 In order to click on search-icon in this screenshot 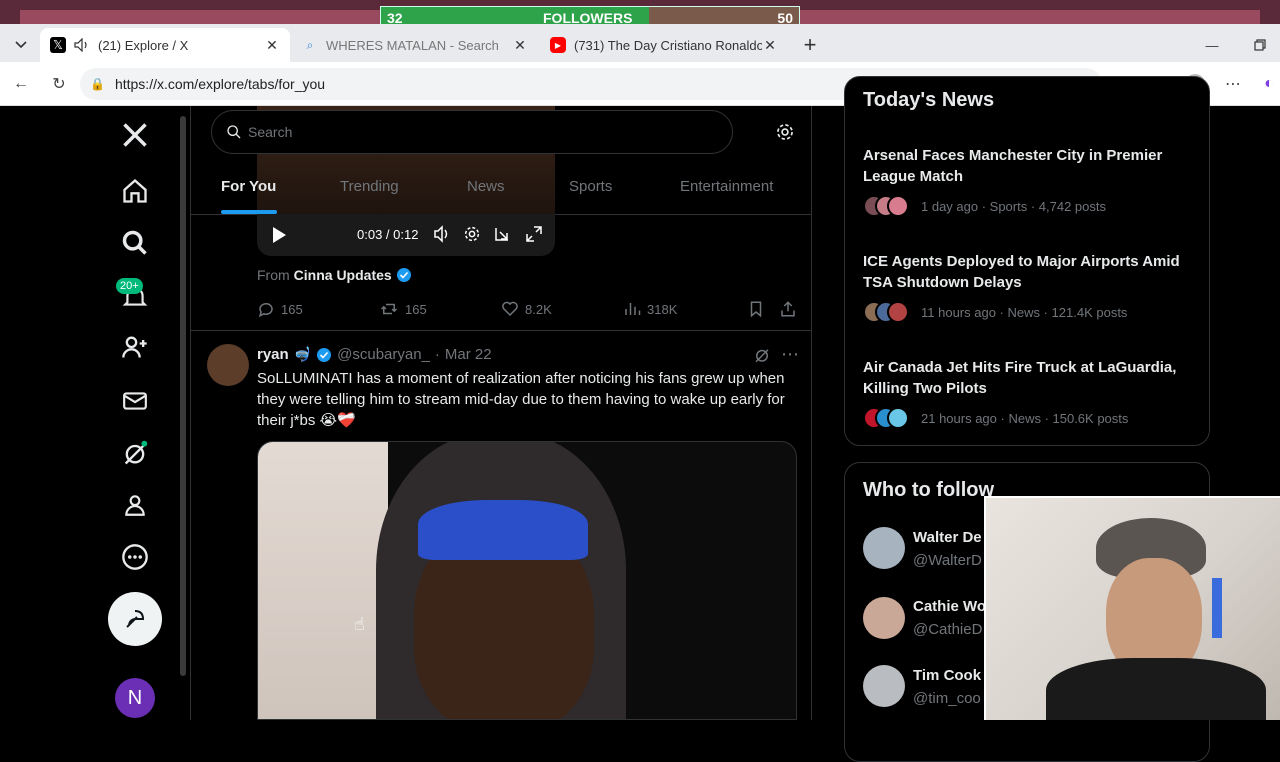, I will do `click(234, 132)`.